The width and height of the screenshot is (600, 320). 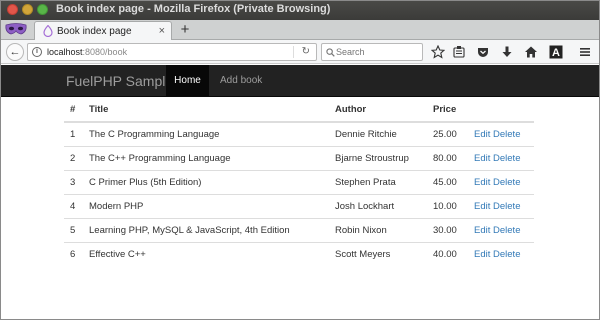 What do you see at coordinates (65, 52) in the screenshot?
I see `url-host: localhost` at bounding box center [65, 52].